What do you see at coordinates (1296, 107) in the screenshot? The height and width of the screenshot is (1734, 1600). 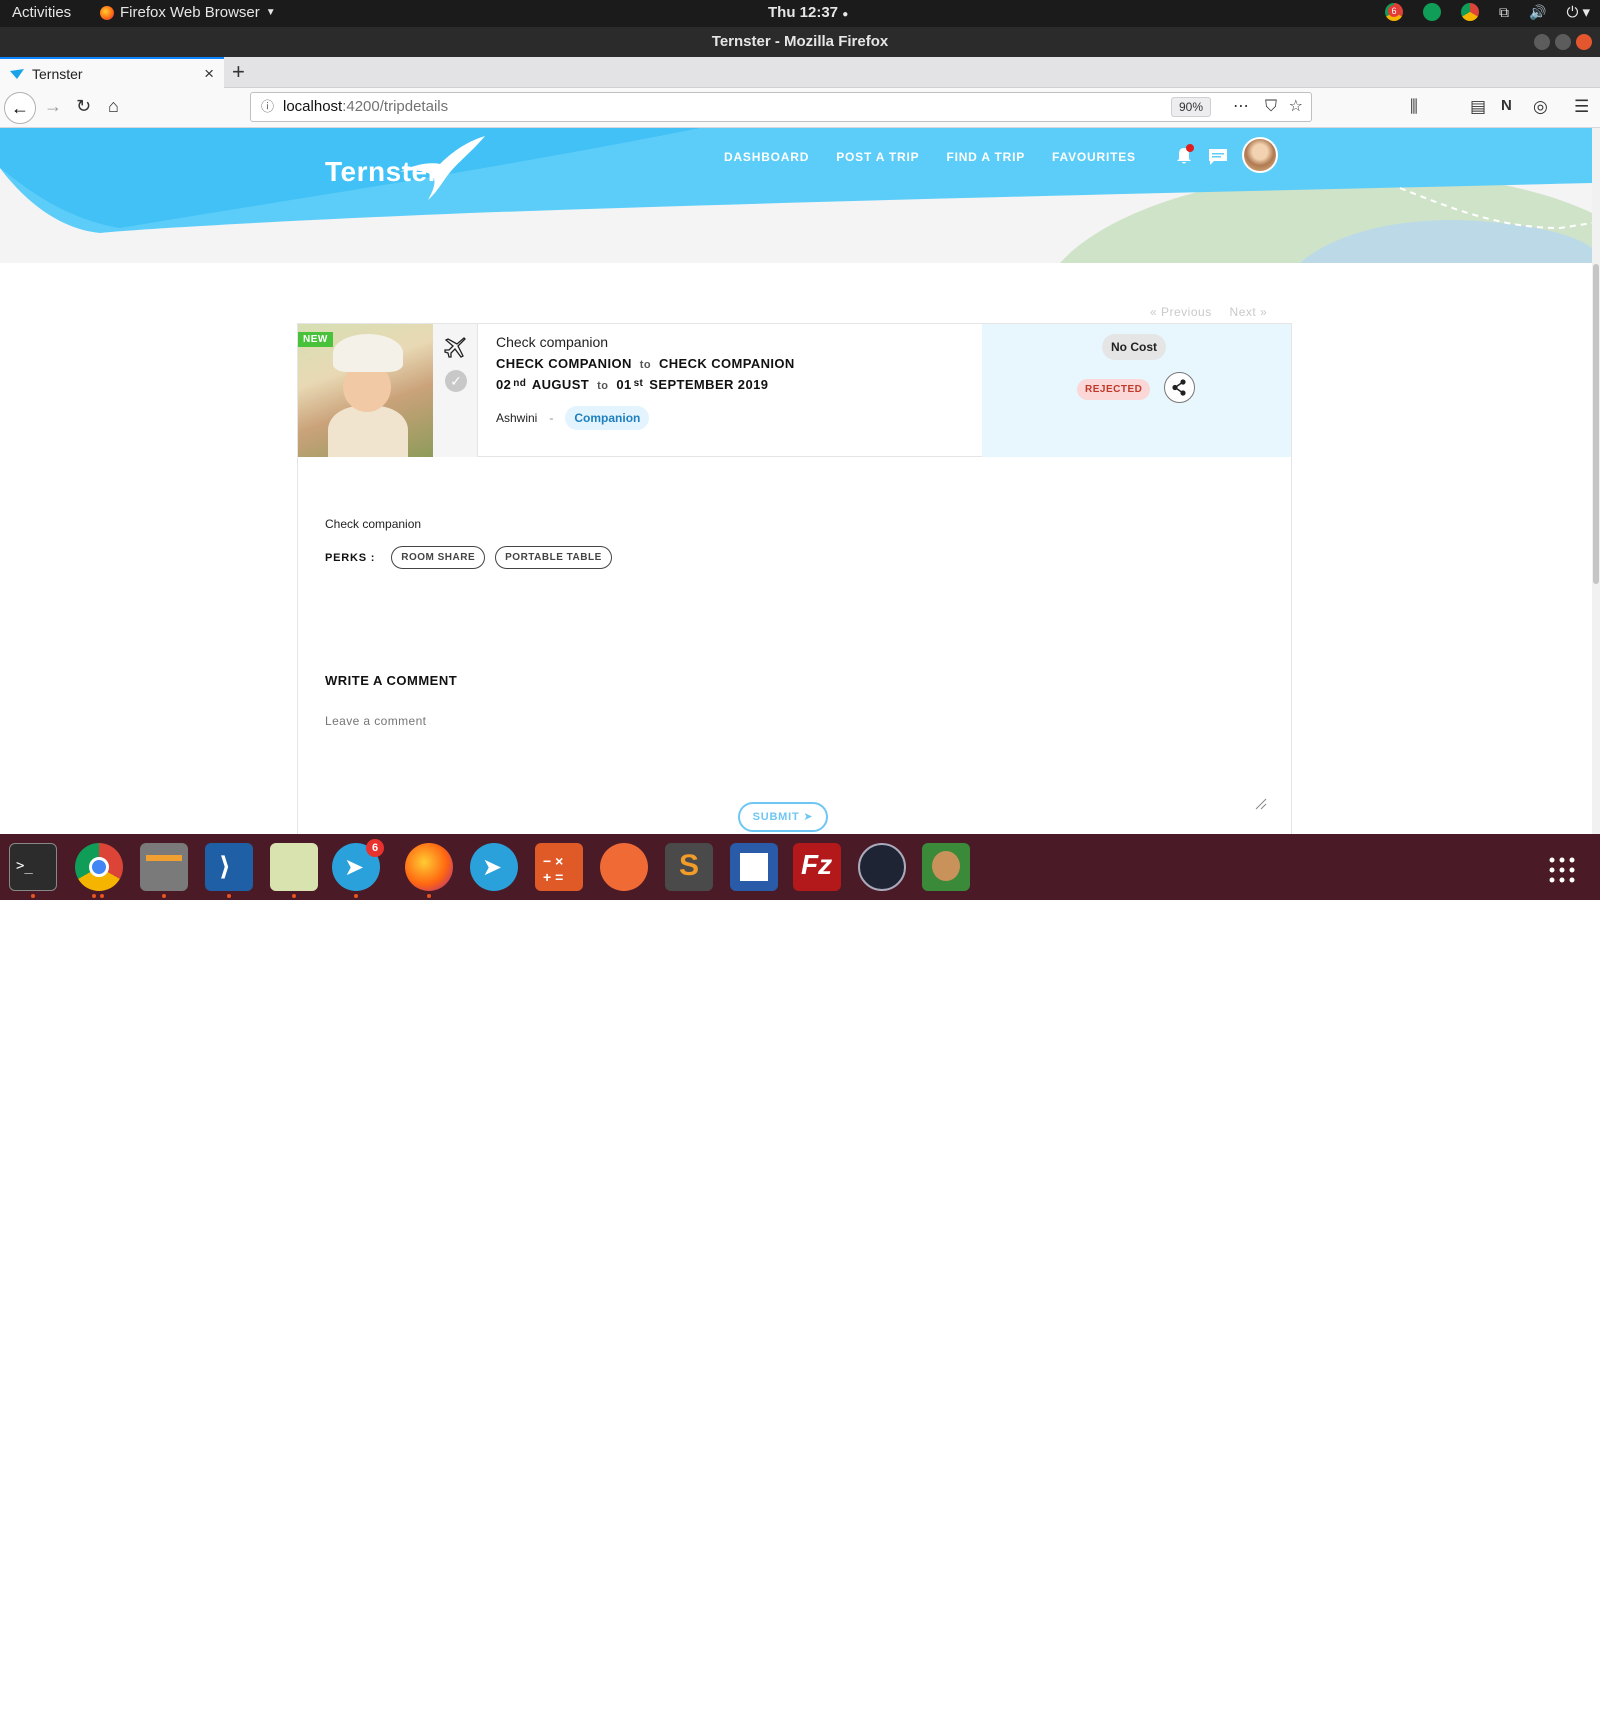 I see `bookmark-star-icon: ☆` at bounding box center [1296, 107].